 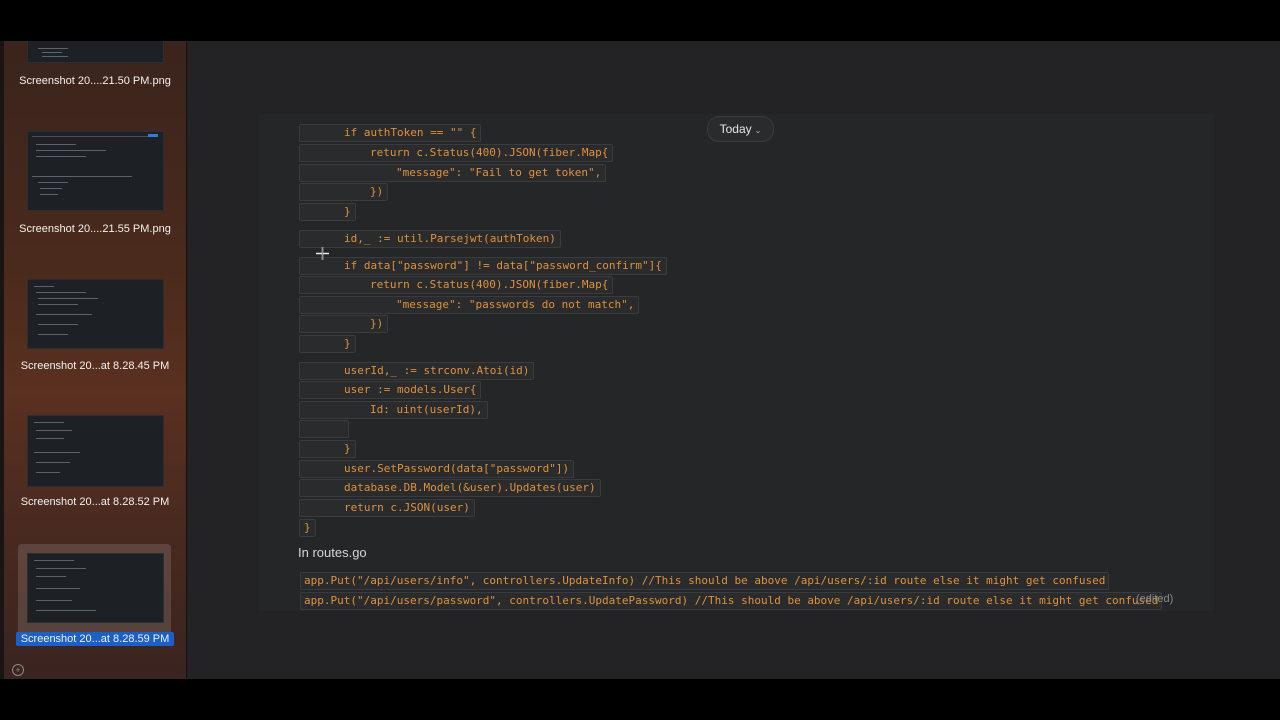 What do you see at coordinates (95, 229) in the screenshot?
I see `thumbnail-label: Screenshot 20....21.55 PM.png` at bounding box center [95, 229].